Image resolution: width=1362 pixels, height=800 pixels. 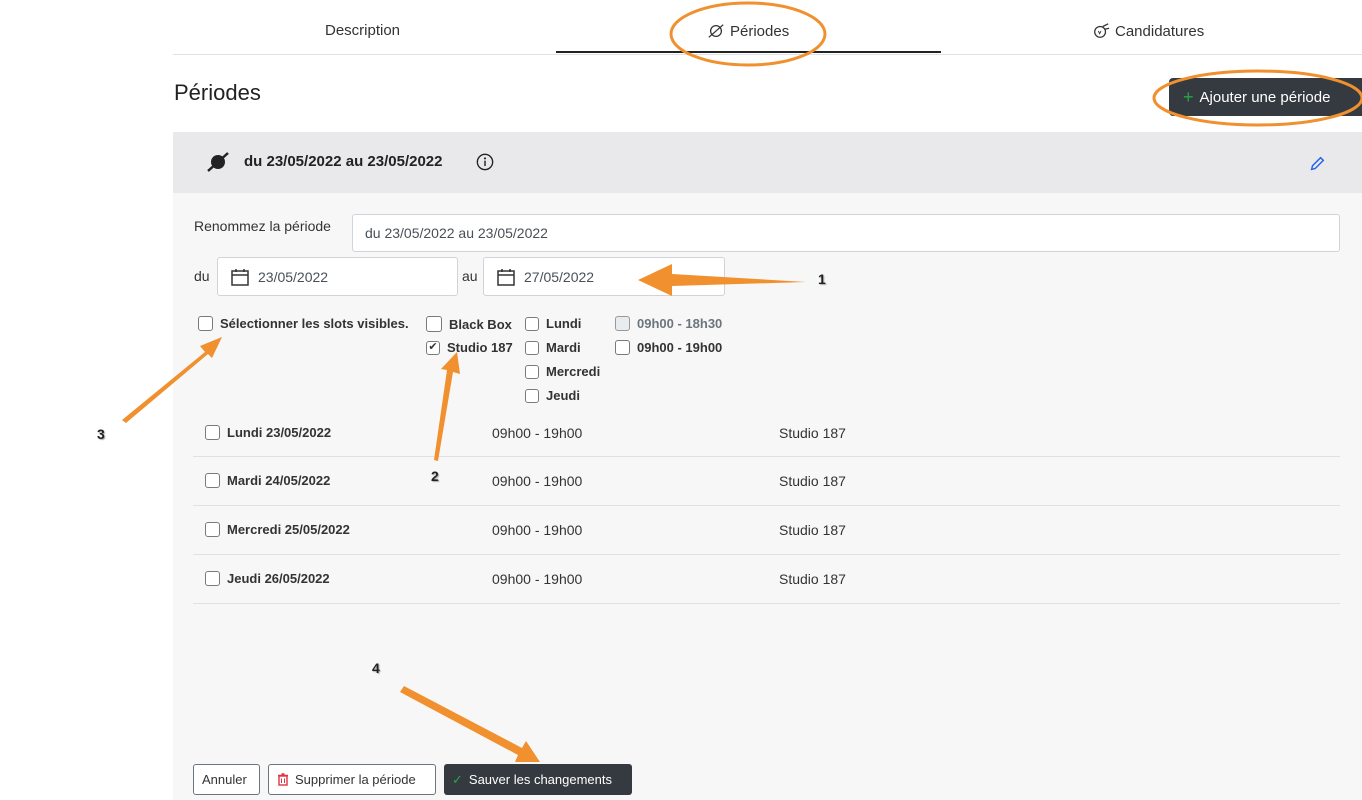 What do you see at coordinates (822, 279) in the screenshot?
I see `annotation-number: 1` at bounding box center [822, 279].